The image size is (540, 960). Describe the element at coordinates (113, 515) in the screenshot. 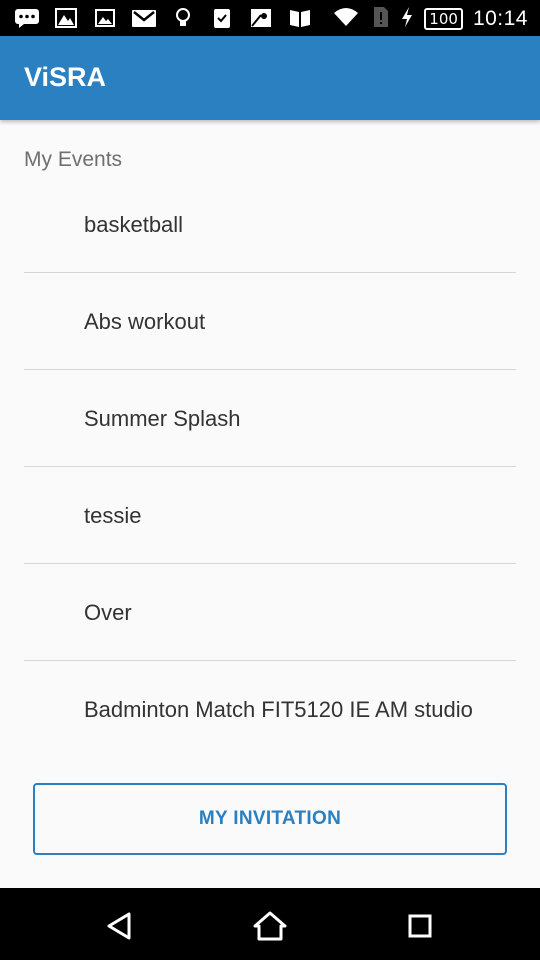

I see `event-label: tessie` at that location.